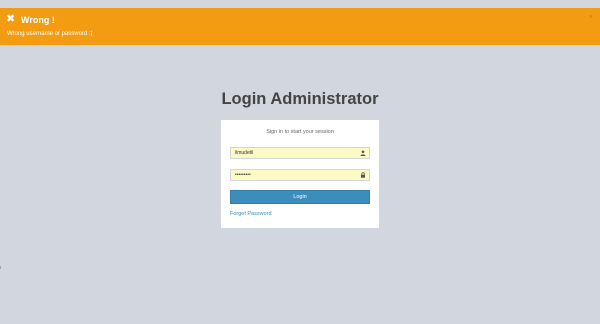 The width and height of the screenshot is (600, 324). I want to click on page-title: Login Administrator, so click(300, 99).